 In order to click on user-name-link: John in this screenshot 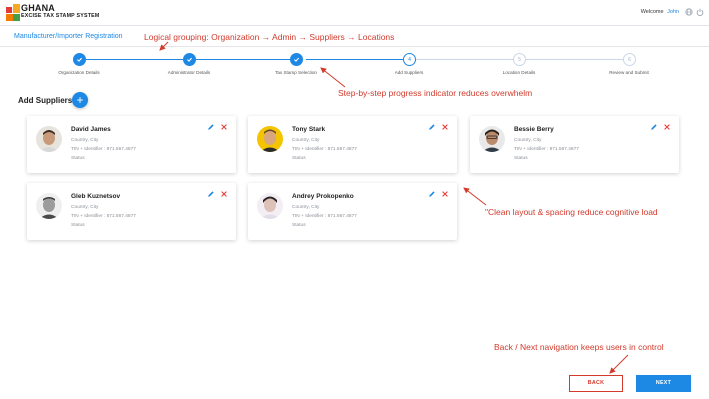, I will do `click(673, 12)`.